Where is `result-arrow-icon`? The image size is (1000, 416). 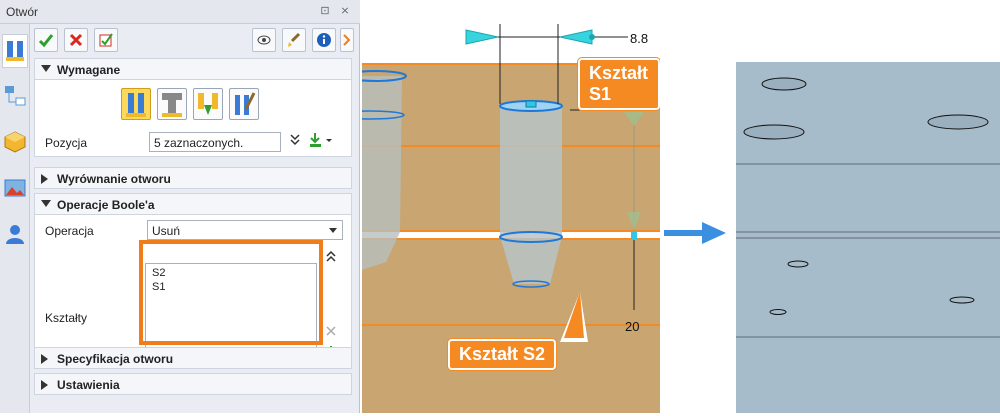 result-arrow-icon is located at coordinates (695, 233).